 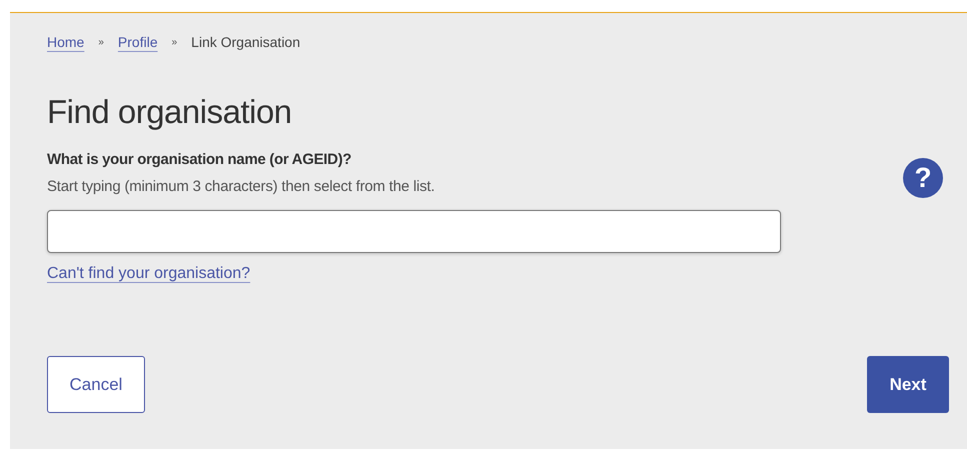 What do you see at coordinates (65, 42) in the screenshot?
I see `breadcrumb-link: Home` at bounding box center [65, 42].